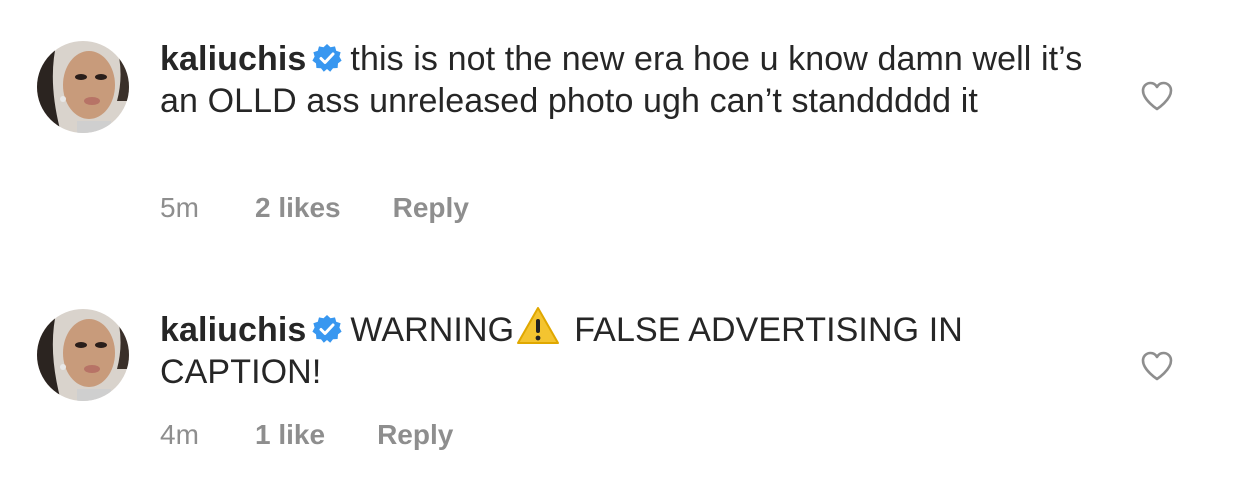 Image resolution: width=1242 pixels, height=479 pixels. What do you see at coordinates (298, 208) in the screenshot?
I see `comment-likes-link: 2 likes` at bounding box center [298, 208].